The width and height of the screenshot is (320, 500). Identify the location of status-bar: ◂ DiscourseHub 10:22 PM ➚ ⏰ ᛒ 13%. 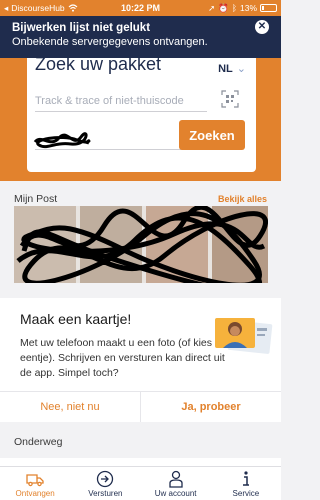
(140, 8).